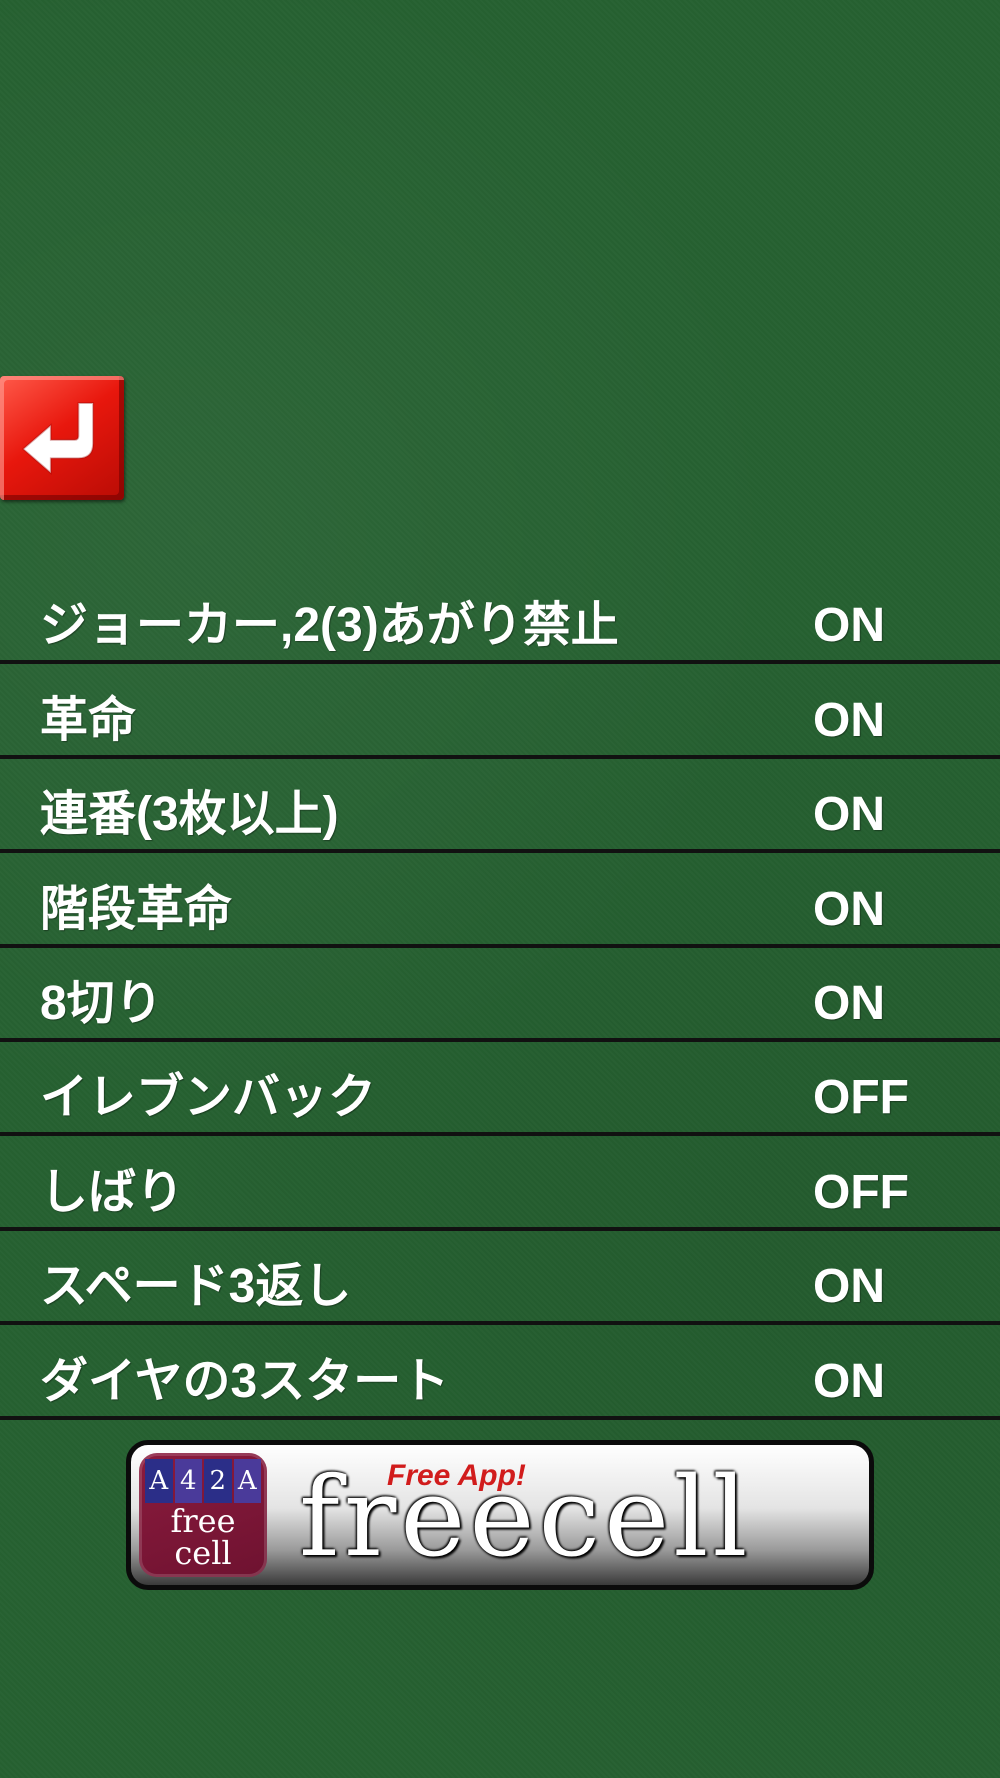  What do you see at coordinates (500, 806) in the screenshot?
I see `setting-row-sequence: 連番(3枚以上) ON` at bounding box center [500, 806].